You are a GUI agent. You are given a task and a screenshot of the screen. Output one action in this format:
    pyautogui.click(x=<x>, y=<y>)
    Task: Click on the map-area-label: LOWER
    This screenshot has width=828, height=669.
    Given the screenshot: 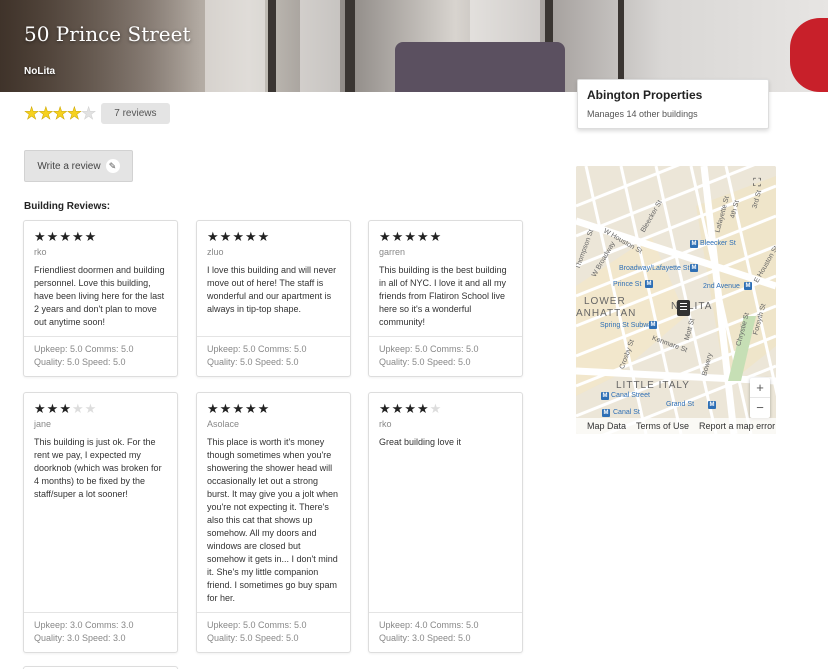 What is the action you would take?
    pyautogui.click(x=605, y=301)
    